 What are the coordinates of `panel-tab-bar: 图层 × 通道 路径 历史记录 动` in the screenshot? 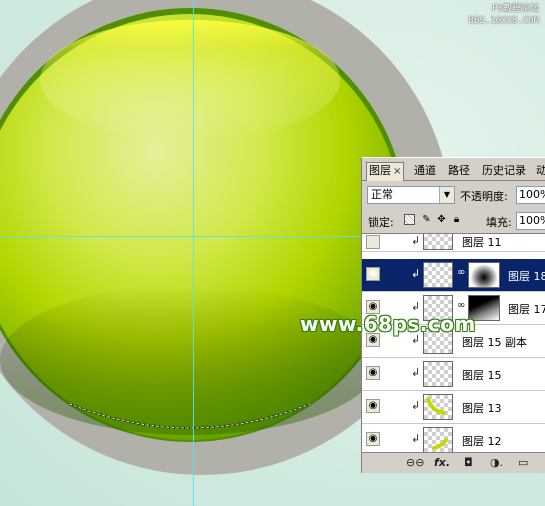 It's located at (453, 171).